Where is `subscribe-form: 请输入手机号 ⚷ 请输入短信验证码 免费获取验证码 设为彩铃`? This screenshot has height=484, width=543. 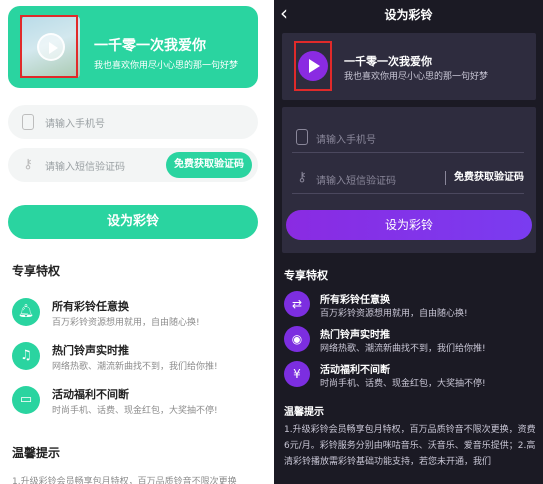 subscribe-form: 请输入手机号 ⚷ 请输入短信验证码 免费获取验证码 设为彩铃 is located at coordinates (409, 180).